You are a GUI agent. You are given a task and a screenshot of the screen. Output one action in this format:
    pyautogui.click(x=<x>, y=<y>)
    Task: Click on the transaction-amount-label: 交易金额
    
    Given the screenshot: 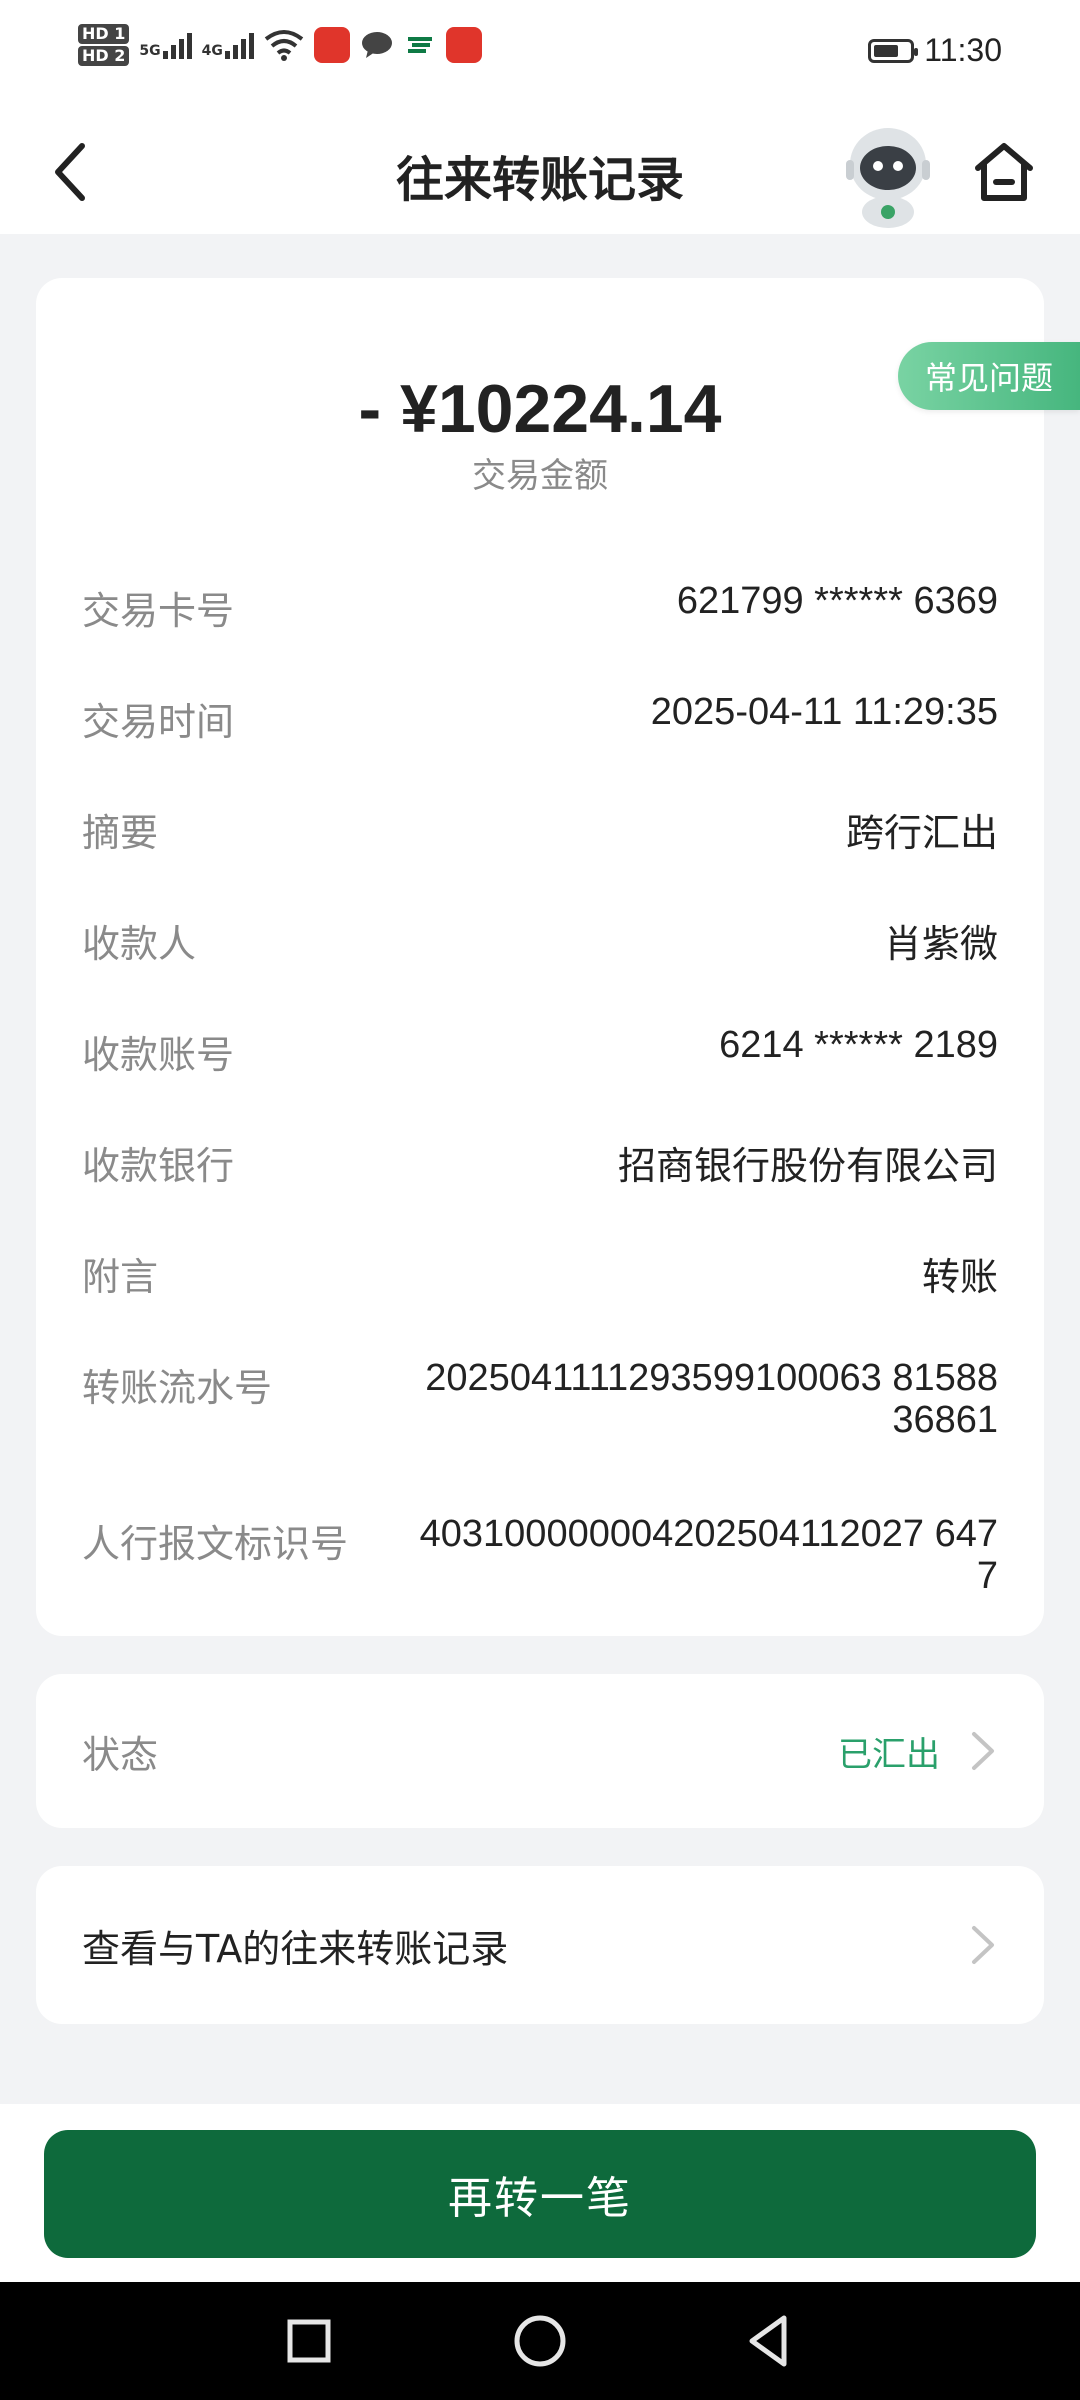 What is the action you would take?
    pyautogui.click(x=540, y=476)
    